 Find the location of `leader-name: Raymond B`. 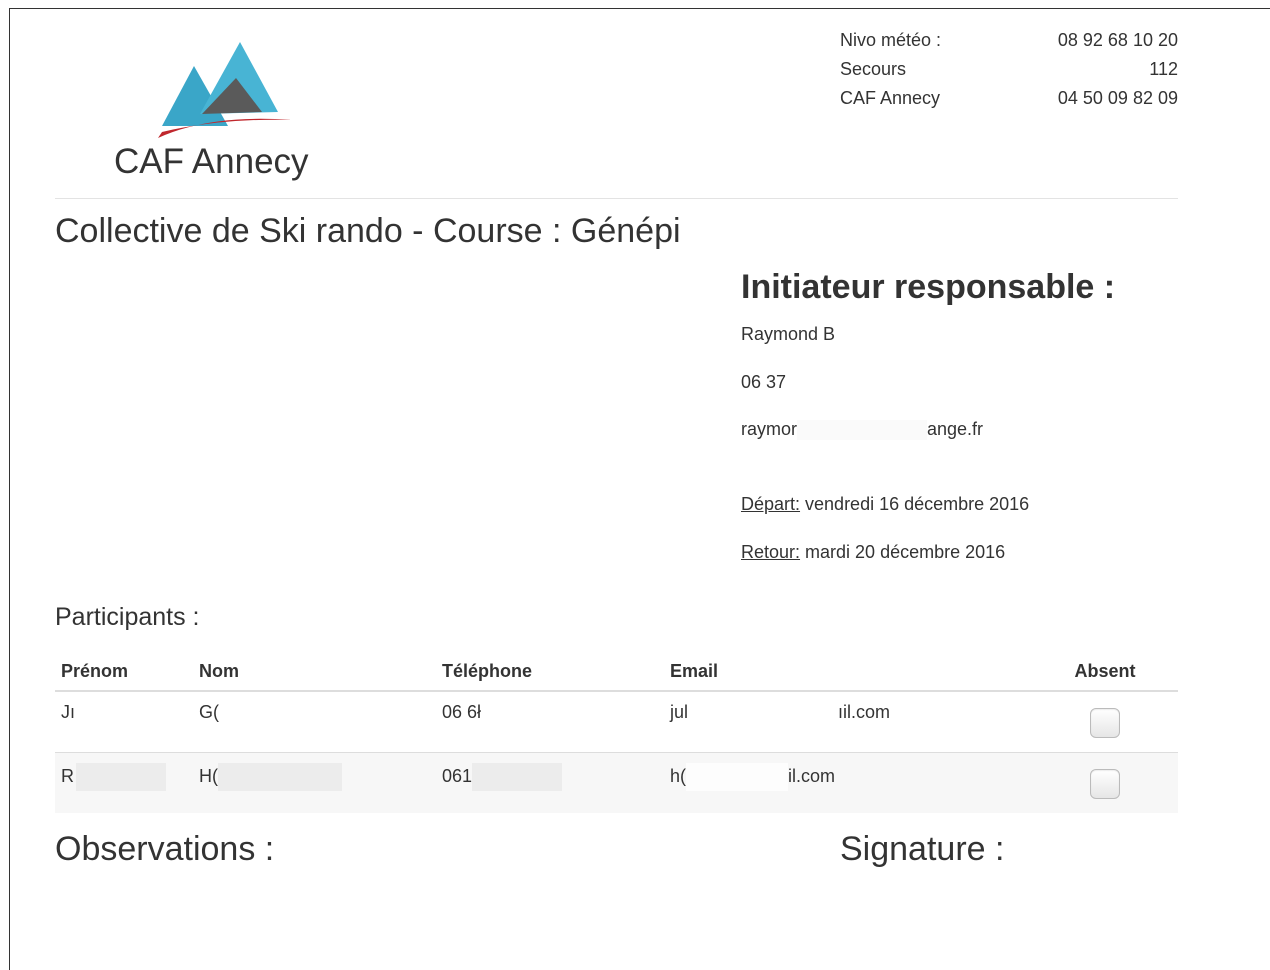

leader-name: Raymond B is located at coordinates (788, 334).